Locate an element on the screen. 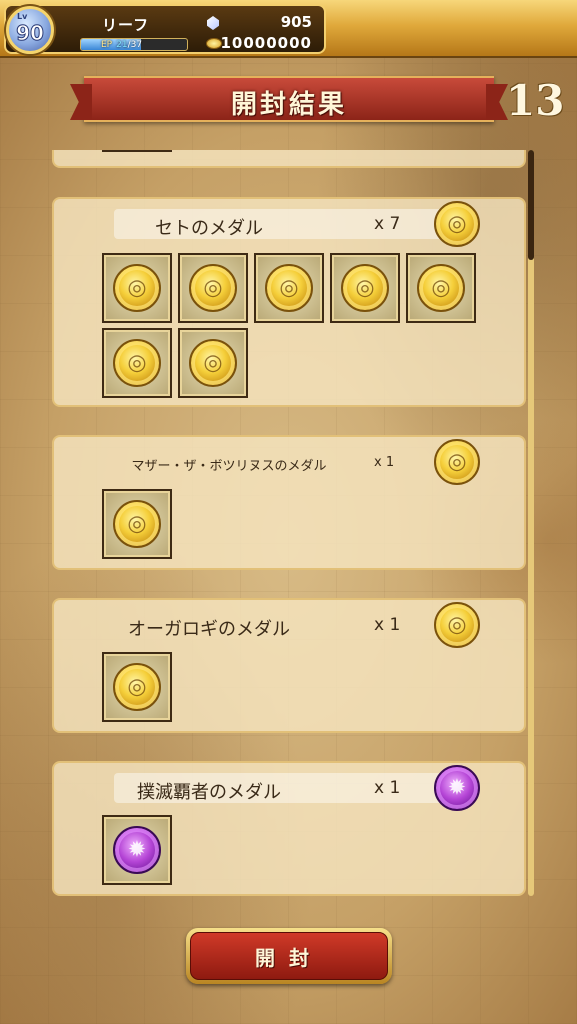  ep-max: /37 is located at coordinates (135, 45).